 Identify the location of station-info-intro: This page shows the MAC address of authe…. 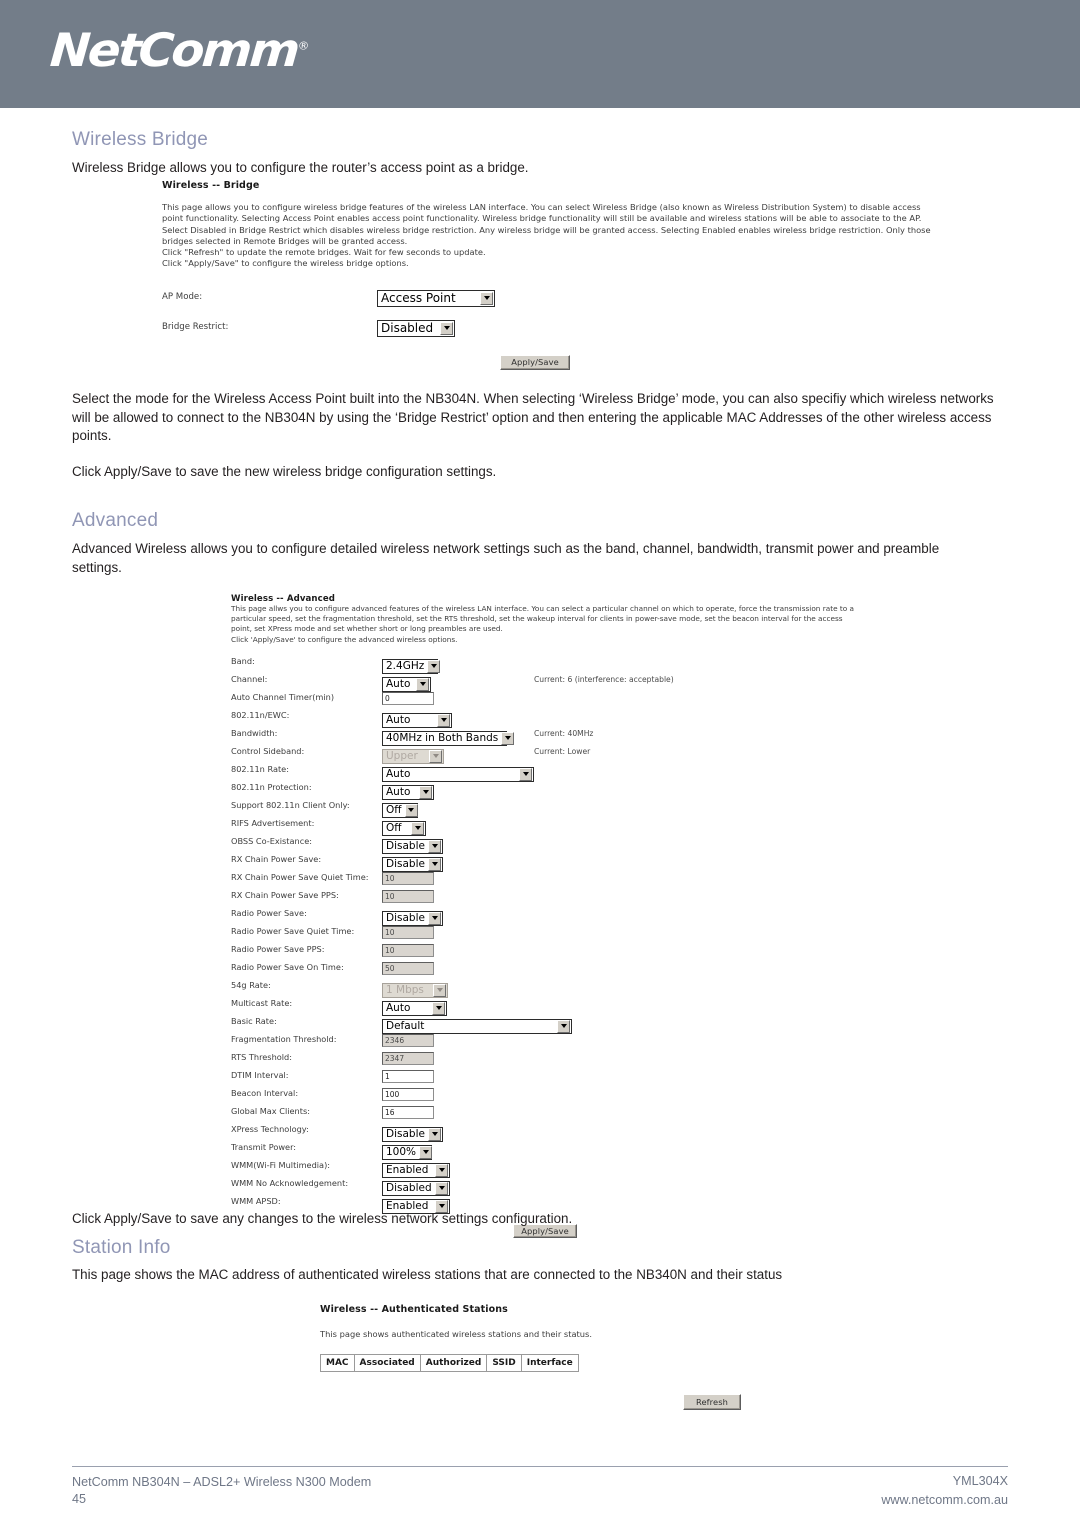
(427, 1274).